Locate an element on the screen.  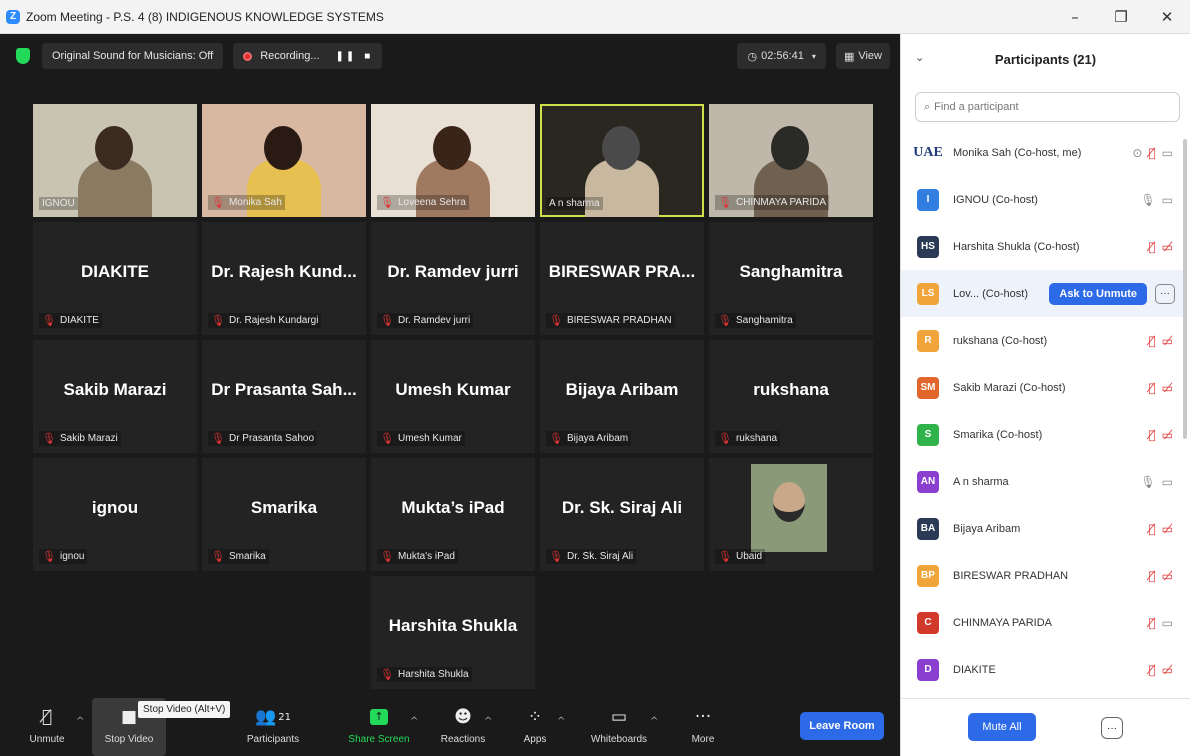
recording-indicator: Recording... ❚❚ ■ is located at coordinates (308, 56).